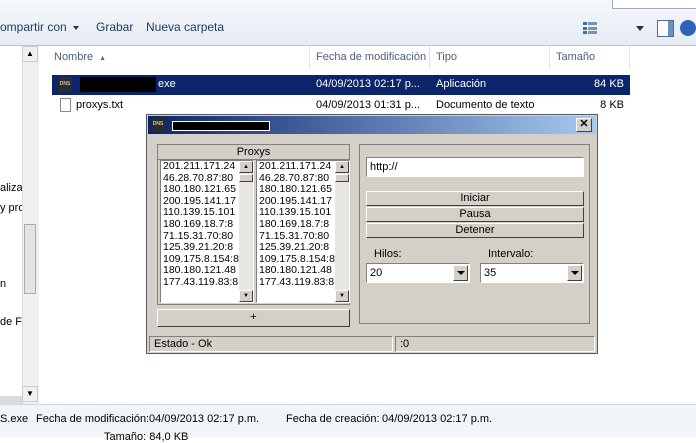 This screenshot has height=443, width=696. Describe the element at coordinates (185, 27) in the screenshot. I see `new-folder-button: Nueva carpeta` at that location.